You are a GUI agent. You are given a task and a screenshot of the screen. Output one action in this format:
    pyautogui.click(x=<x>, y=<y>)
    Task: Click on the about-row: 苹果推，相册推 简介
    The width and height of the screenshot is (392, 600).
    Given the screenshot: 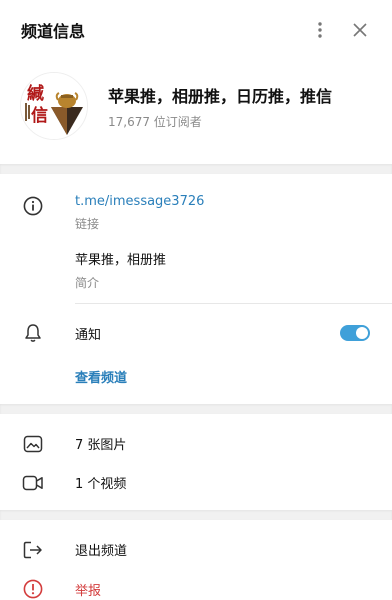 What is the action you would take?
    pyautogui.click(x=196, y=270)
    